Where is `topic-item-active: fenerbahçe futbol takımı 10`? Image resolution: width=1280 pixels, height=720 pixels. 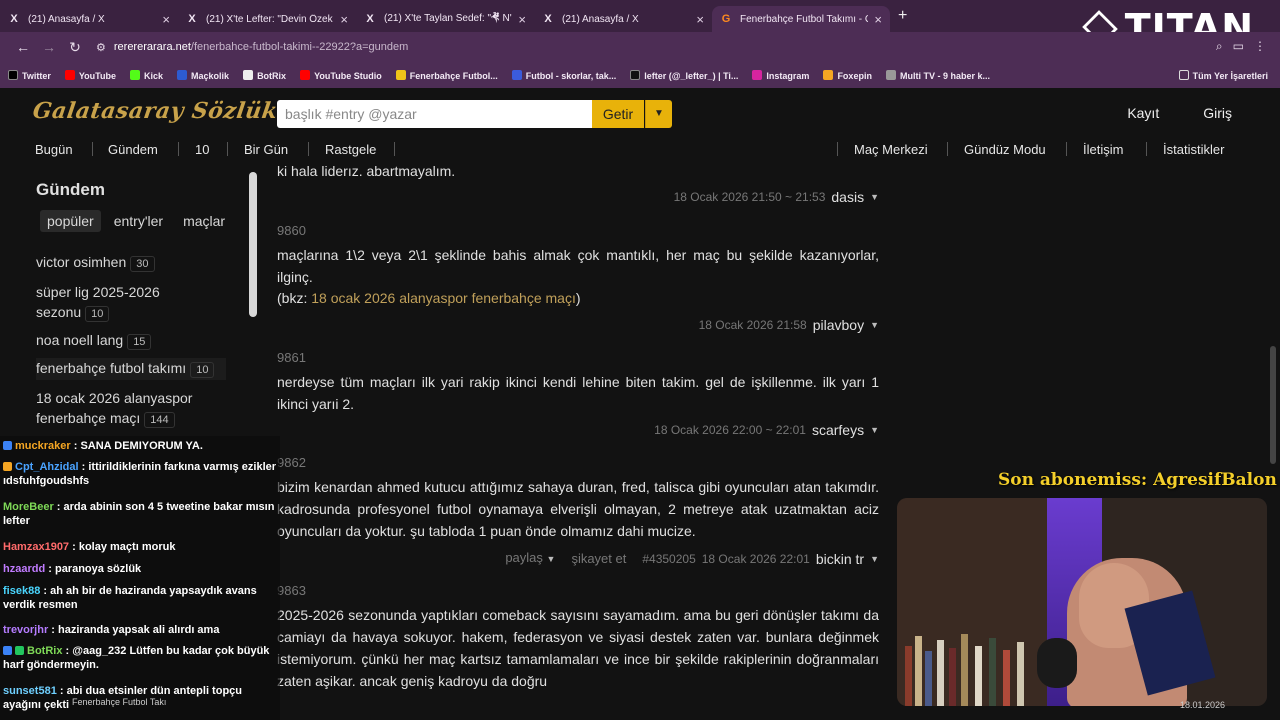 topic-item-active: fenerbahçe futbol takımı 10 is located at coordinates (131, 369).